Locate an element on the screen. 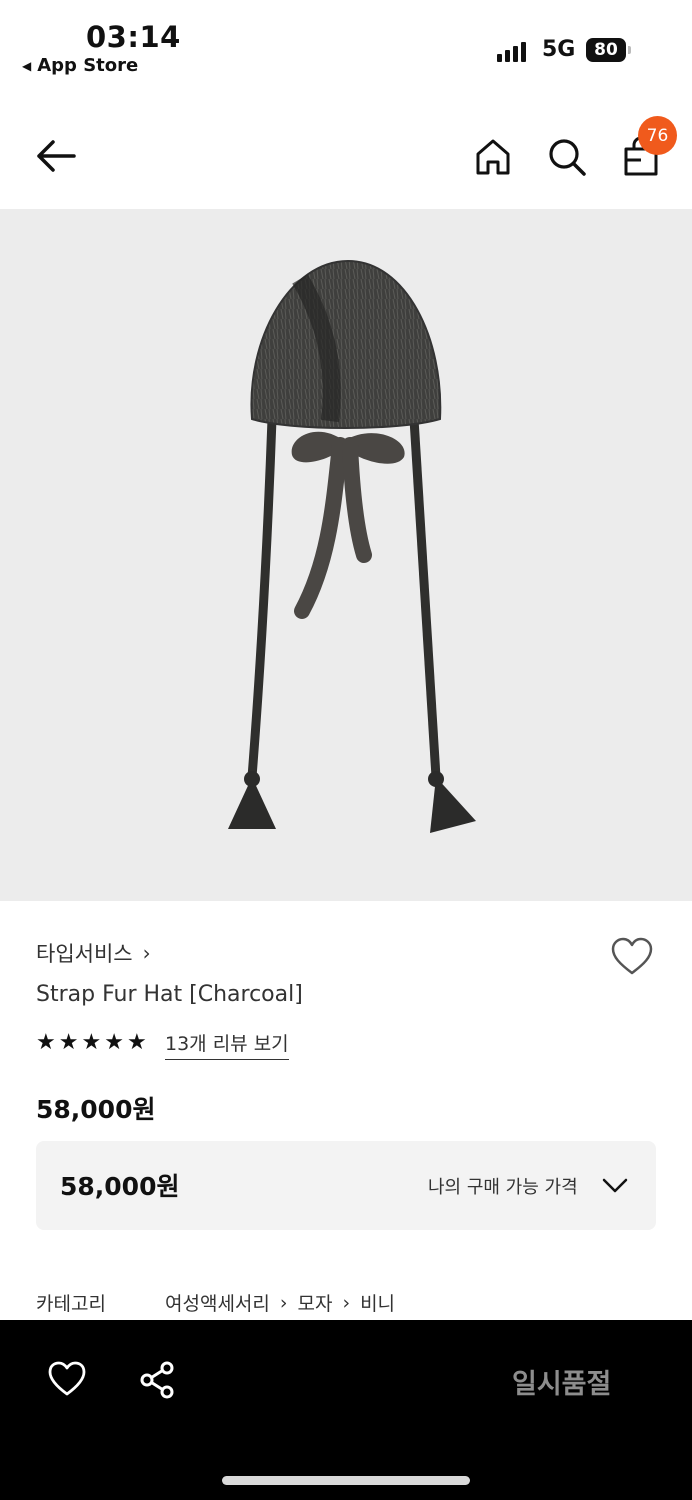  back-app-label: App Store is located at coordinates (88, 65).